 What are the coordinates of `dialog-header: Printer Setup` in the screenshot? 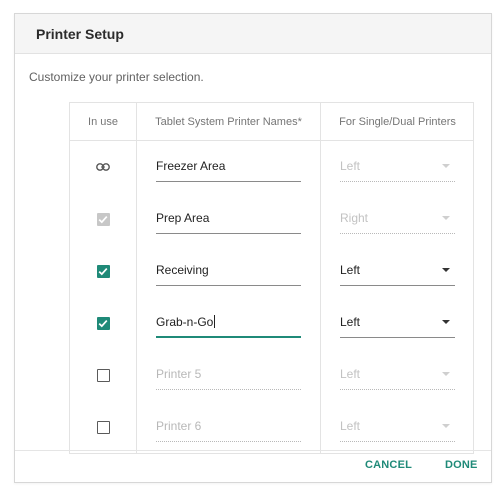 It's located at (253, 34).